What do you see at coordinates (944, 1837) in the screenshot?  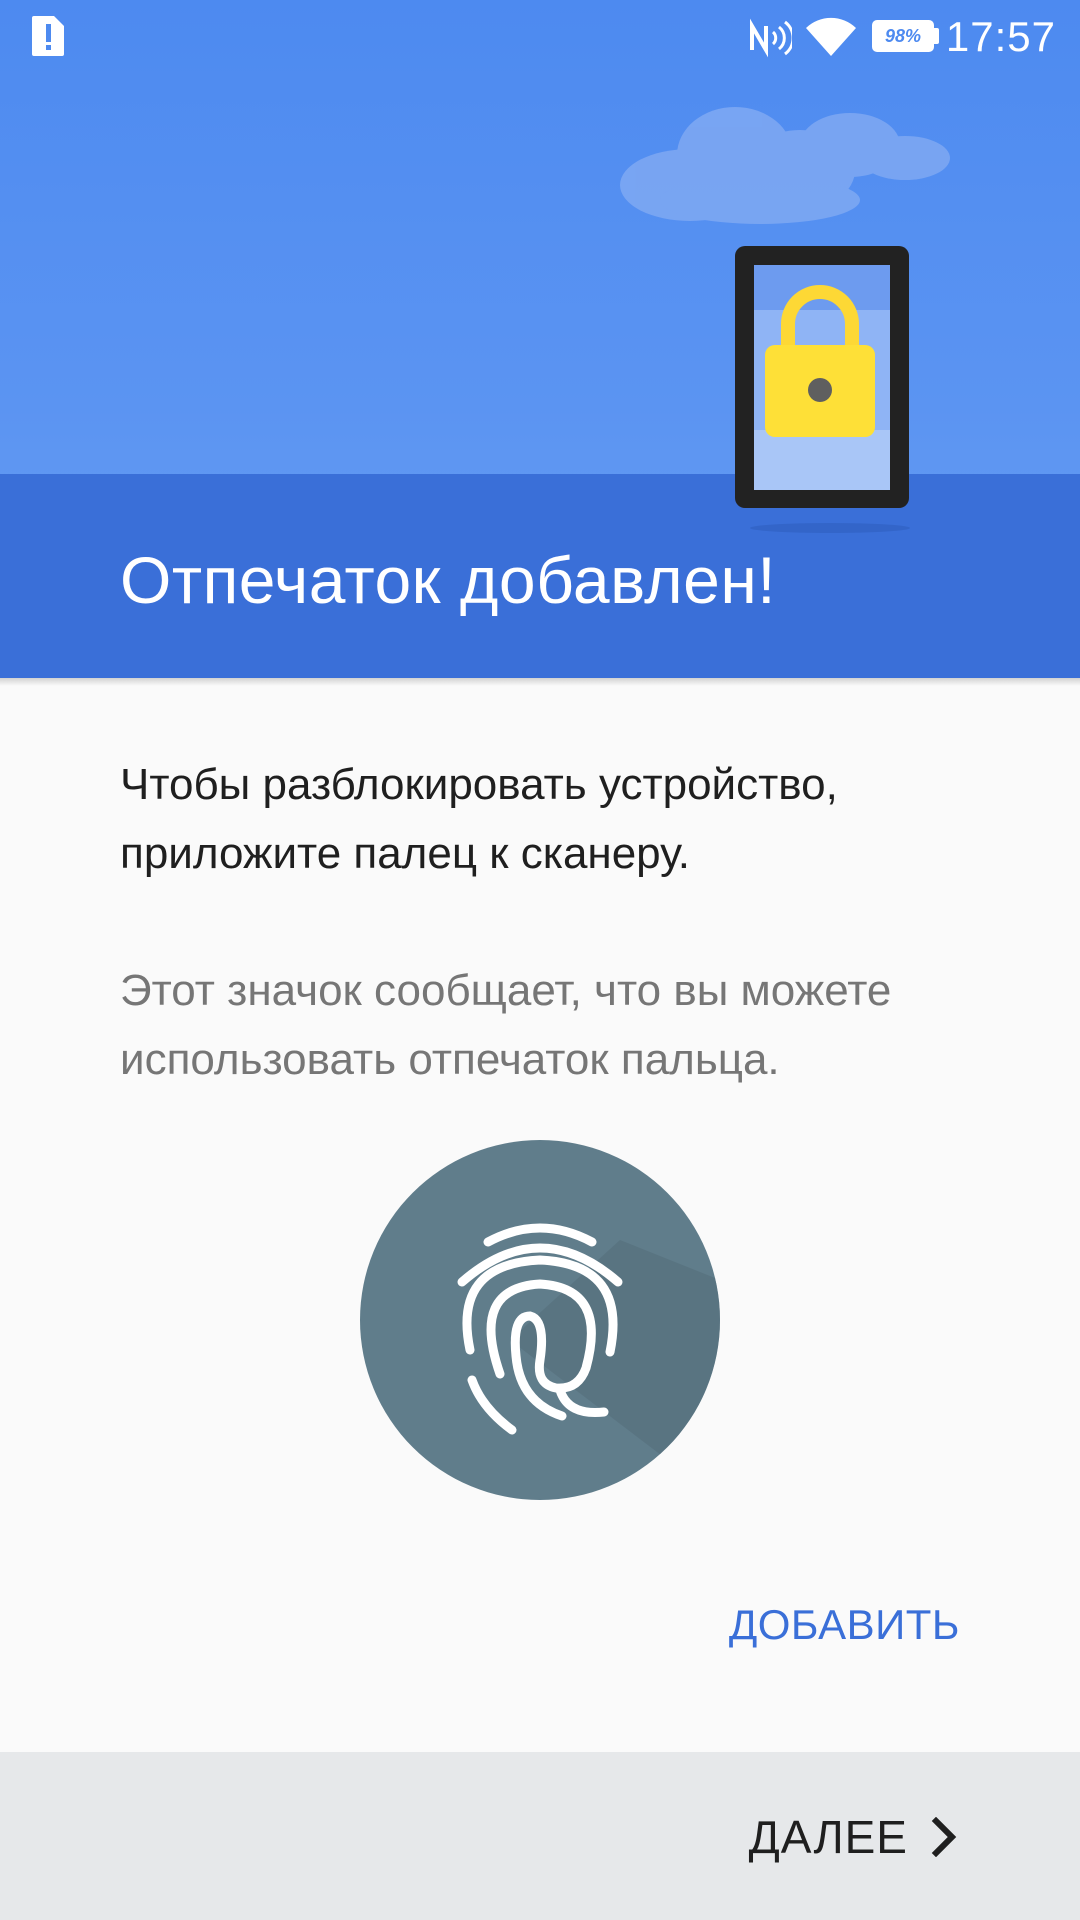 I see `chevron-right-icon` at bounding box center [944, 1837].